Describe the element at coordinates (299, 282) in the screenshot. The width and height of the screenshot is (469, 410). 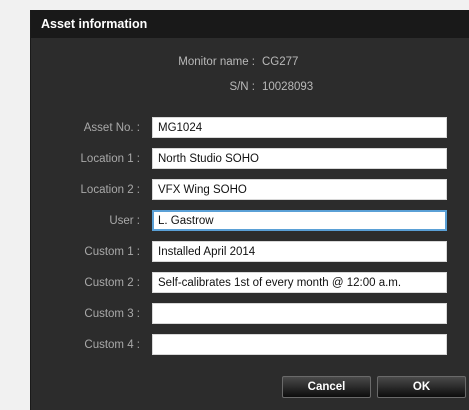
I see `custom-2-input` at that location.